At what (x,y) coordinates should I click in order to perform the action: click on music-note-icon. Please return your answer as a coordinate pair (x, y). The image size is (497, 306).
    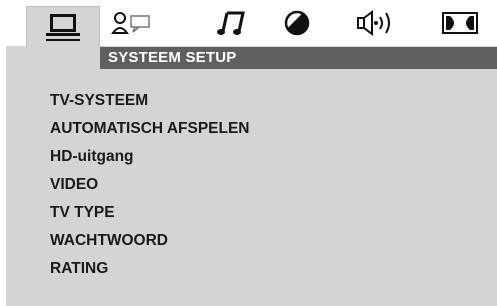
    Looking at the image, I should click on (231, 23).